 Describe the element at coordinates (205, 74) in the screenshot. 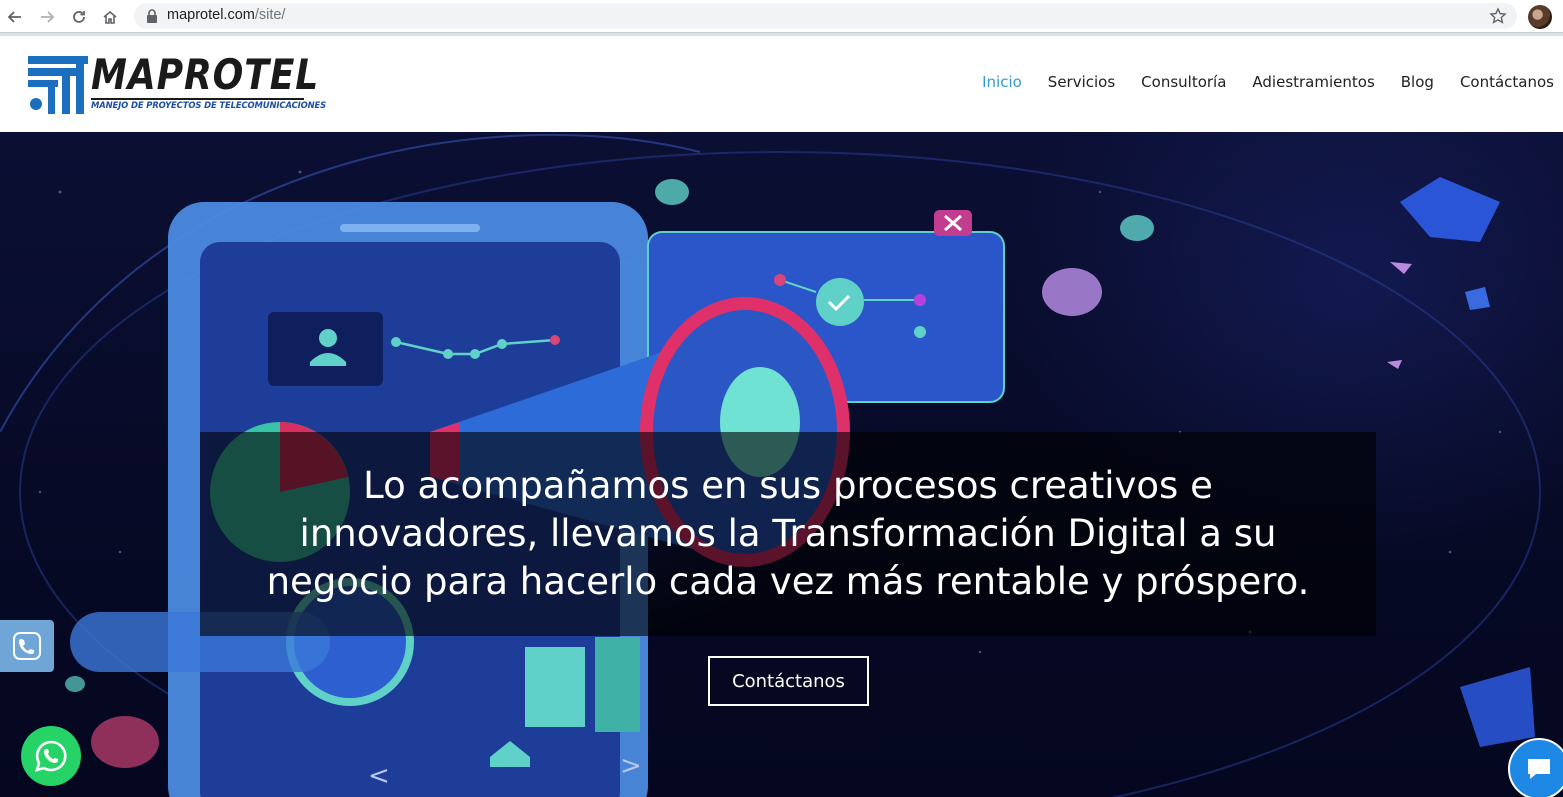

I see `logo-name: MAPROTEL` at that location.